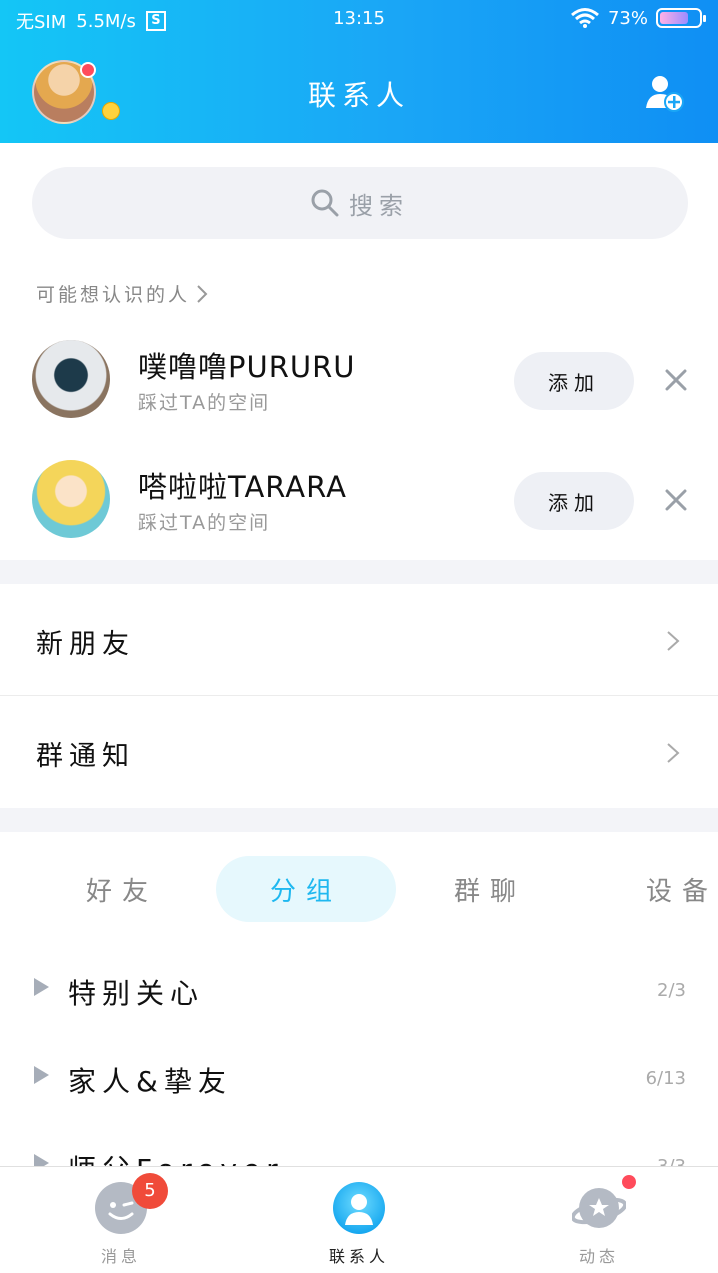  I want to click on nav-contacts: 联系人, so click(359, 1220).